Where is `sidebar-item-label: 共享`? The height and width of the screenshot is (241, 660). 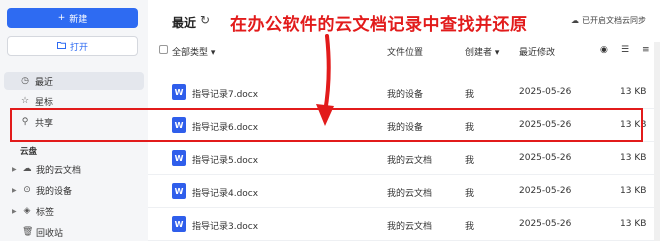 sidebar-item-label: 共享 is located at coordinates (44, 123).